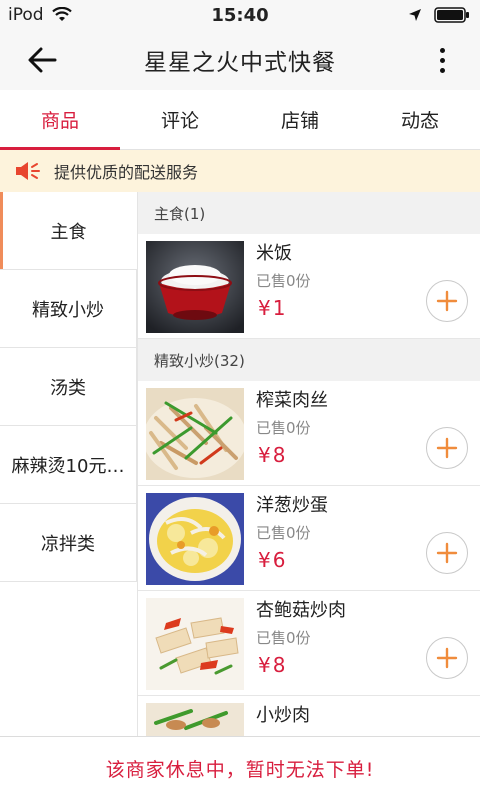 The height and width of the screenshot is (800, 480). What do you see at coordinates (195, 644) in the screenshot?
I see `mushroom-pork-image` at bounding box center [195, 644].